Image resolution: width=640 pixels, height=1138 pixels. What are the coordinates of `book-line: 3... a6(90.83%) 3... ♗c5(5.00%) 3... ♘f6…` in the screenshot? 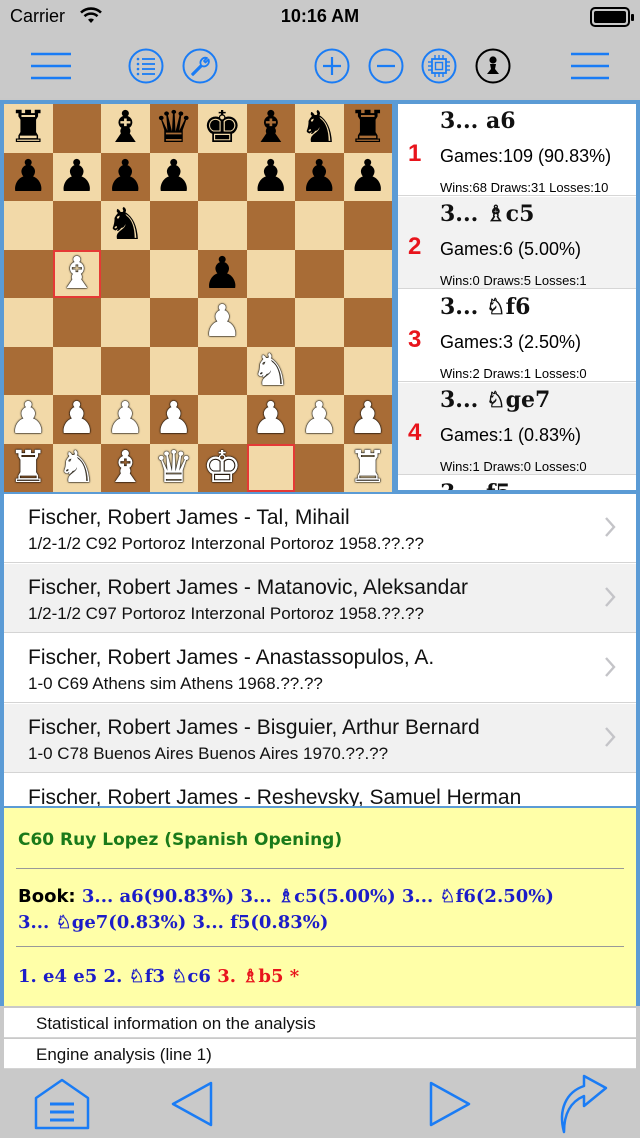 It's located at (318, 896).